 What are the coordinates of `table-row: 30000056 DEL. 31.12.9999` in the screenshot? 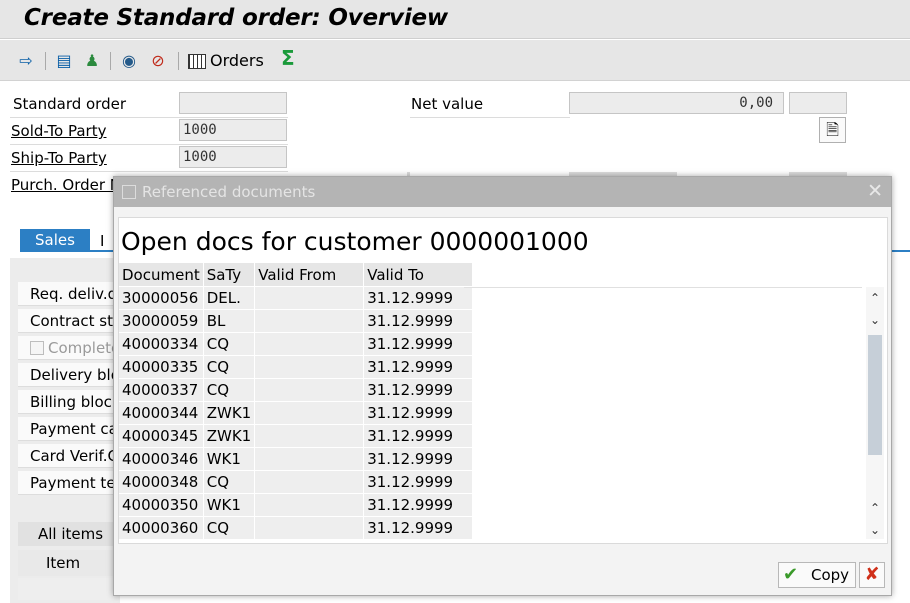 It's located at (296, 298).